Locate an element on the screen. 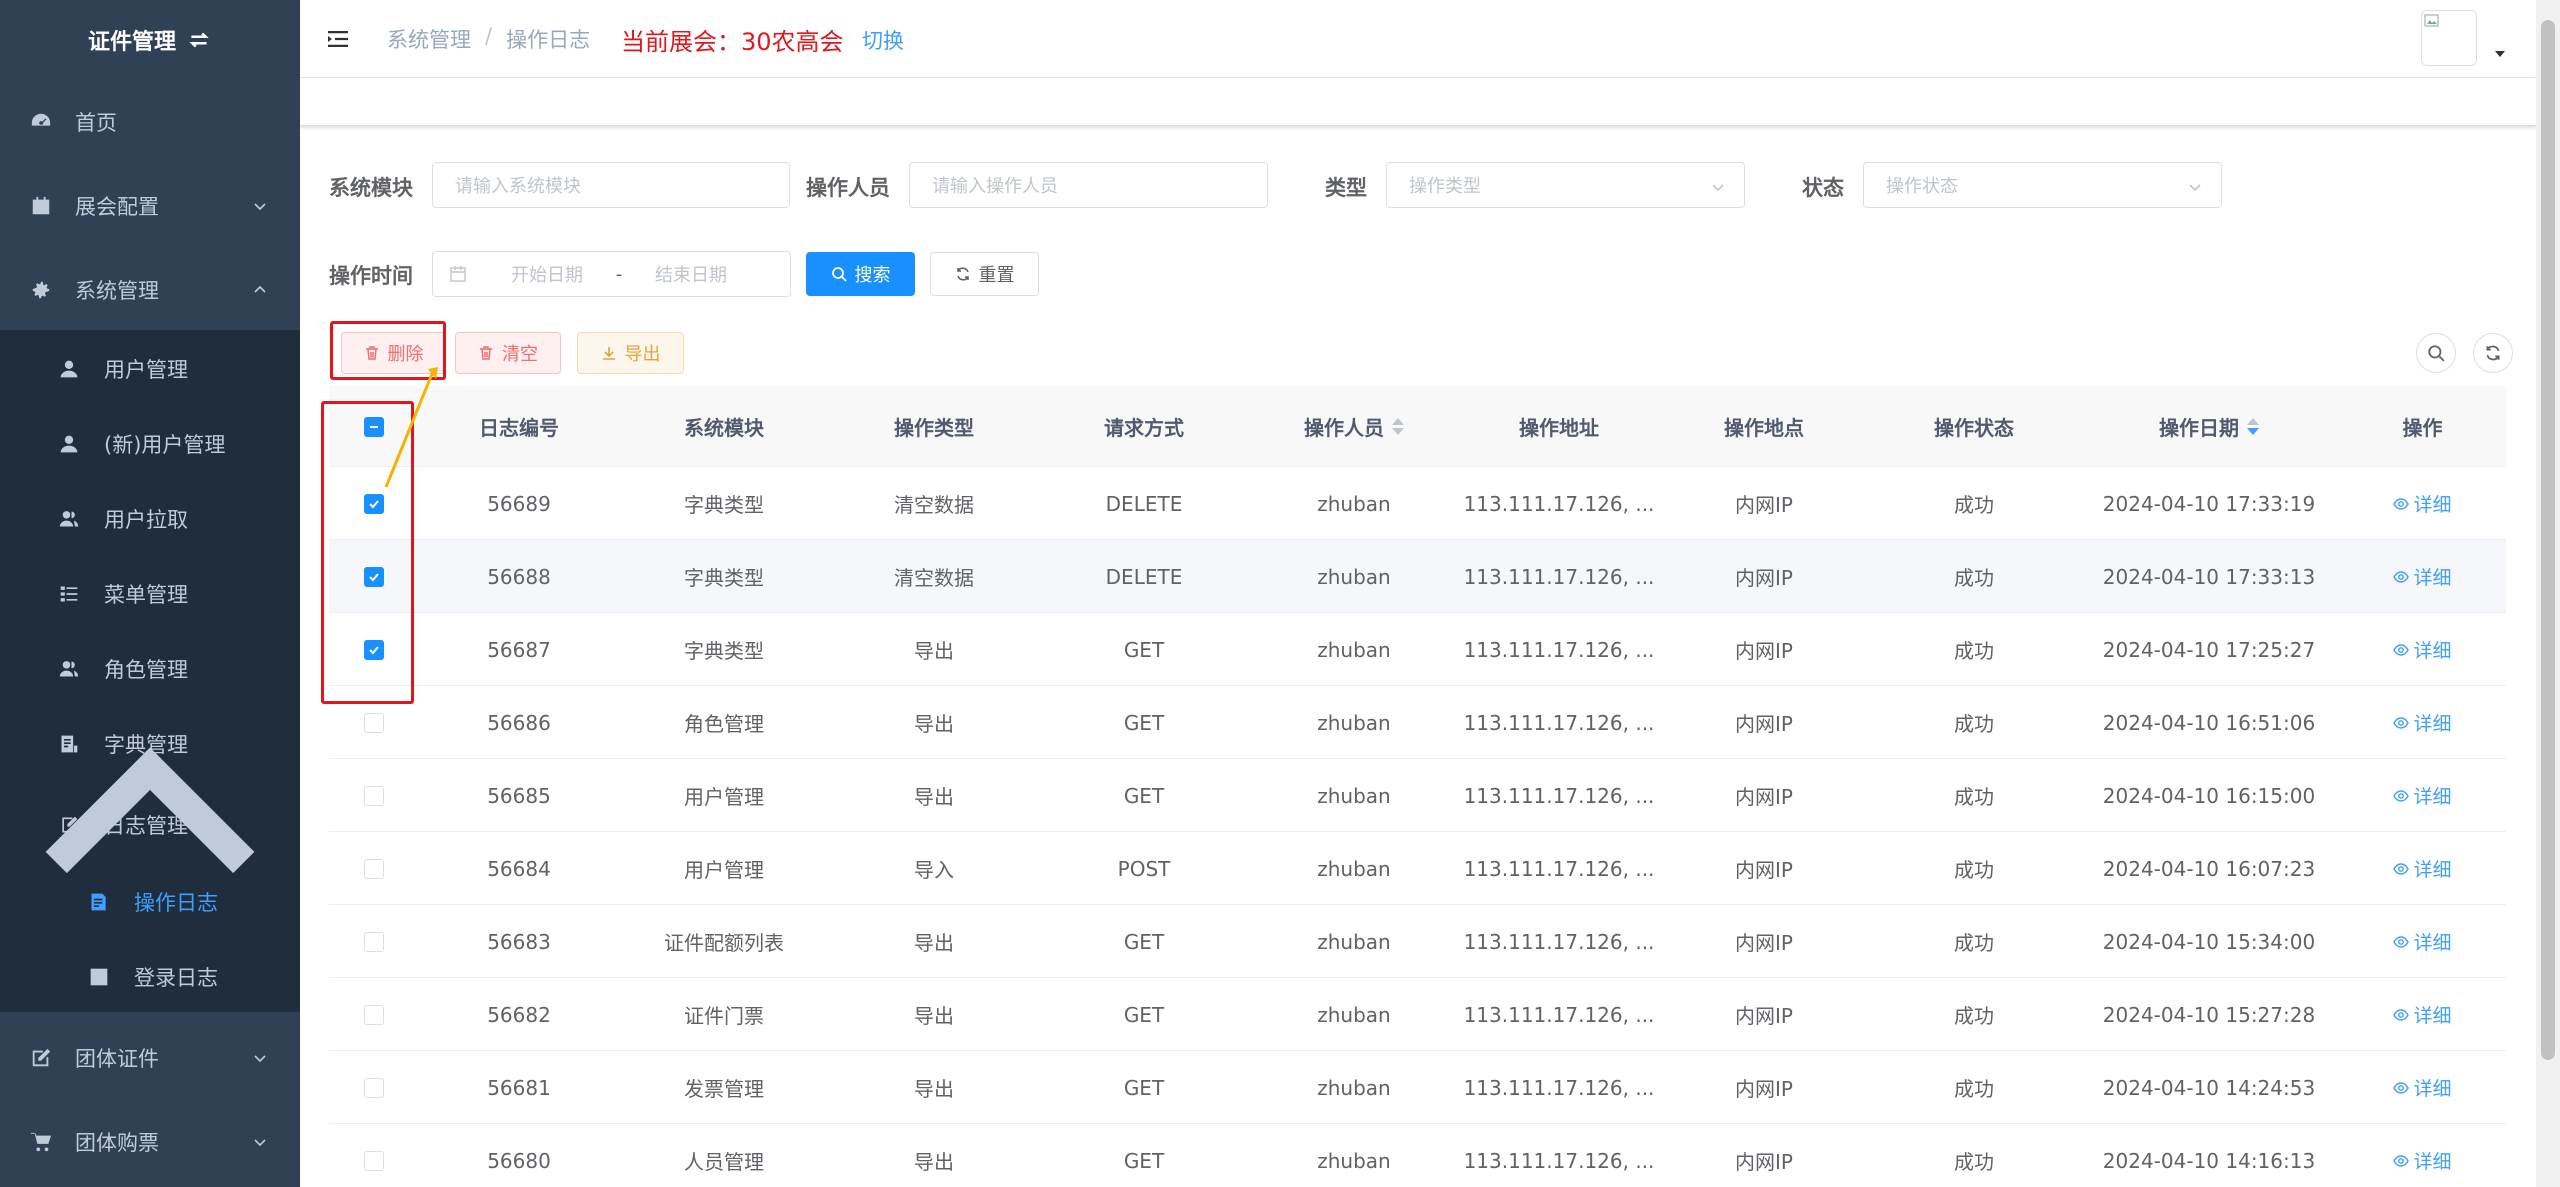 Image resolution: width=2560 pixels, height=1187 pixels. clear-button: 清空 is located at coordinates (508, 353).